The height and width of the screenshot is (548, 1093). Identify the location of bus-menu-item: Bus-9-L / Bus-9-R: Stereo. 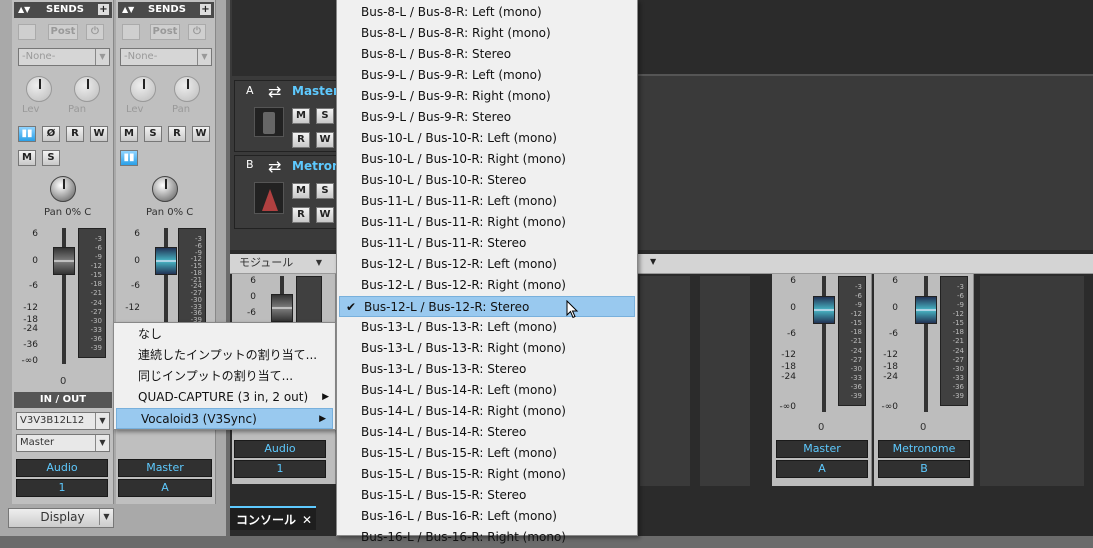
(487, 117).